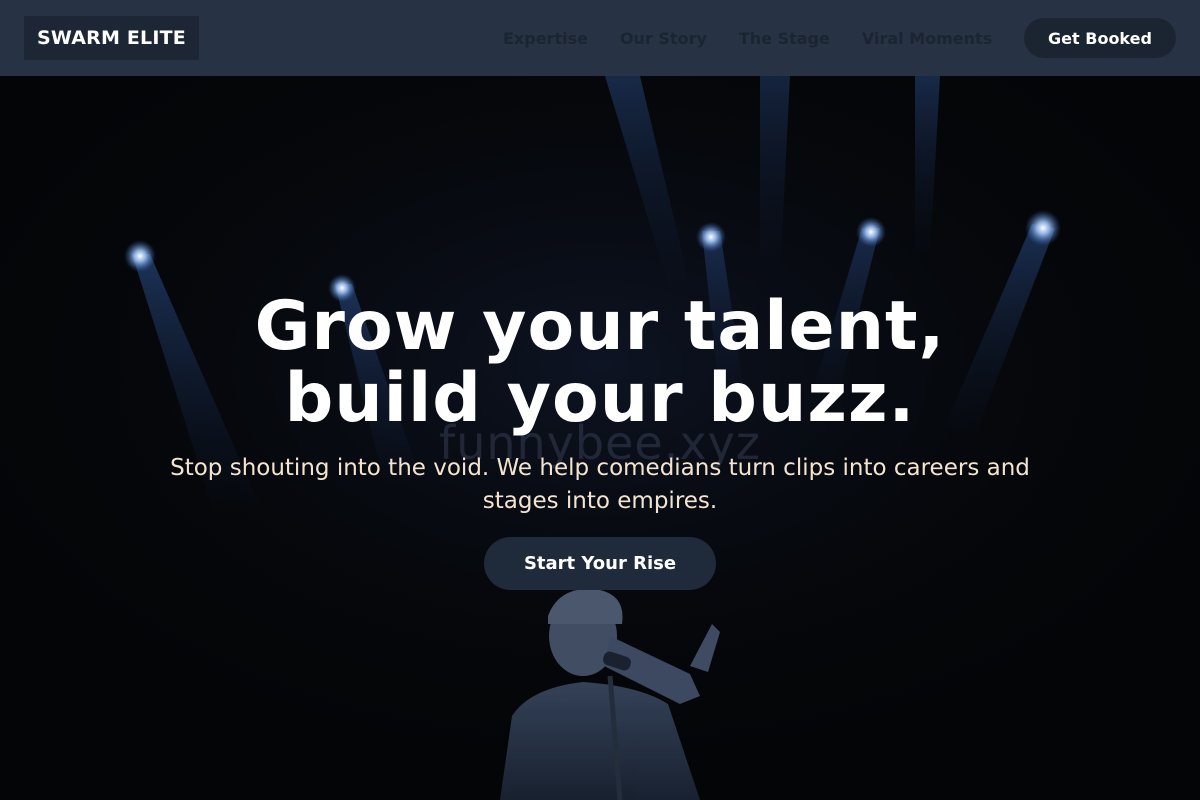  Describe the element at coordinates (1100, 38) in the screenshot. I see `get-booked-button: Get Booked` at that location.